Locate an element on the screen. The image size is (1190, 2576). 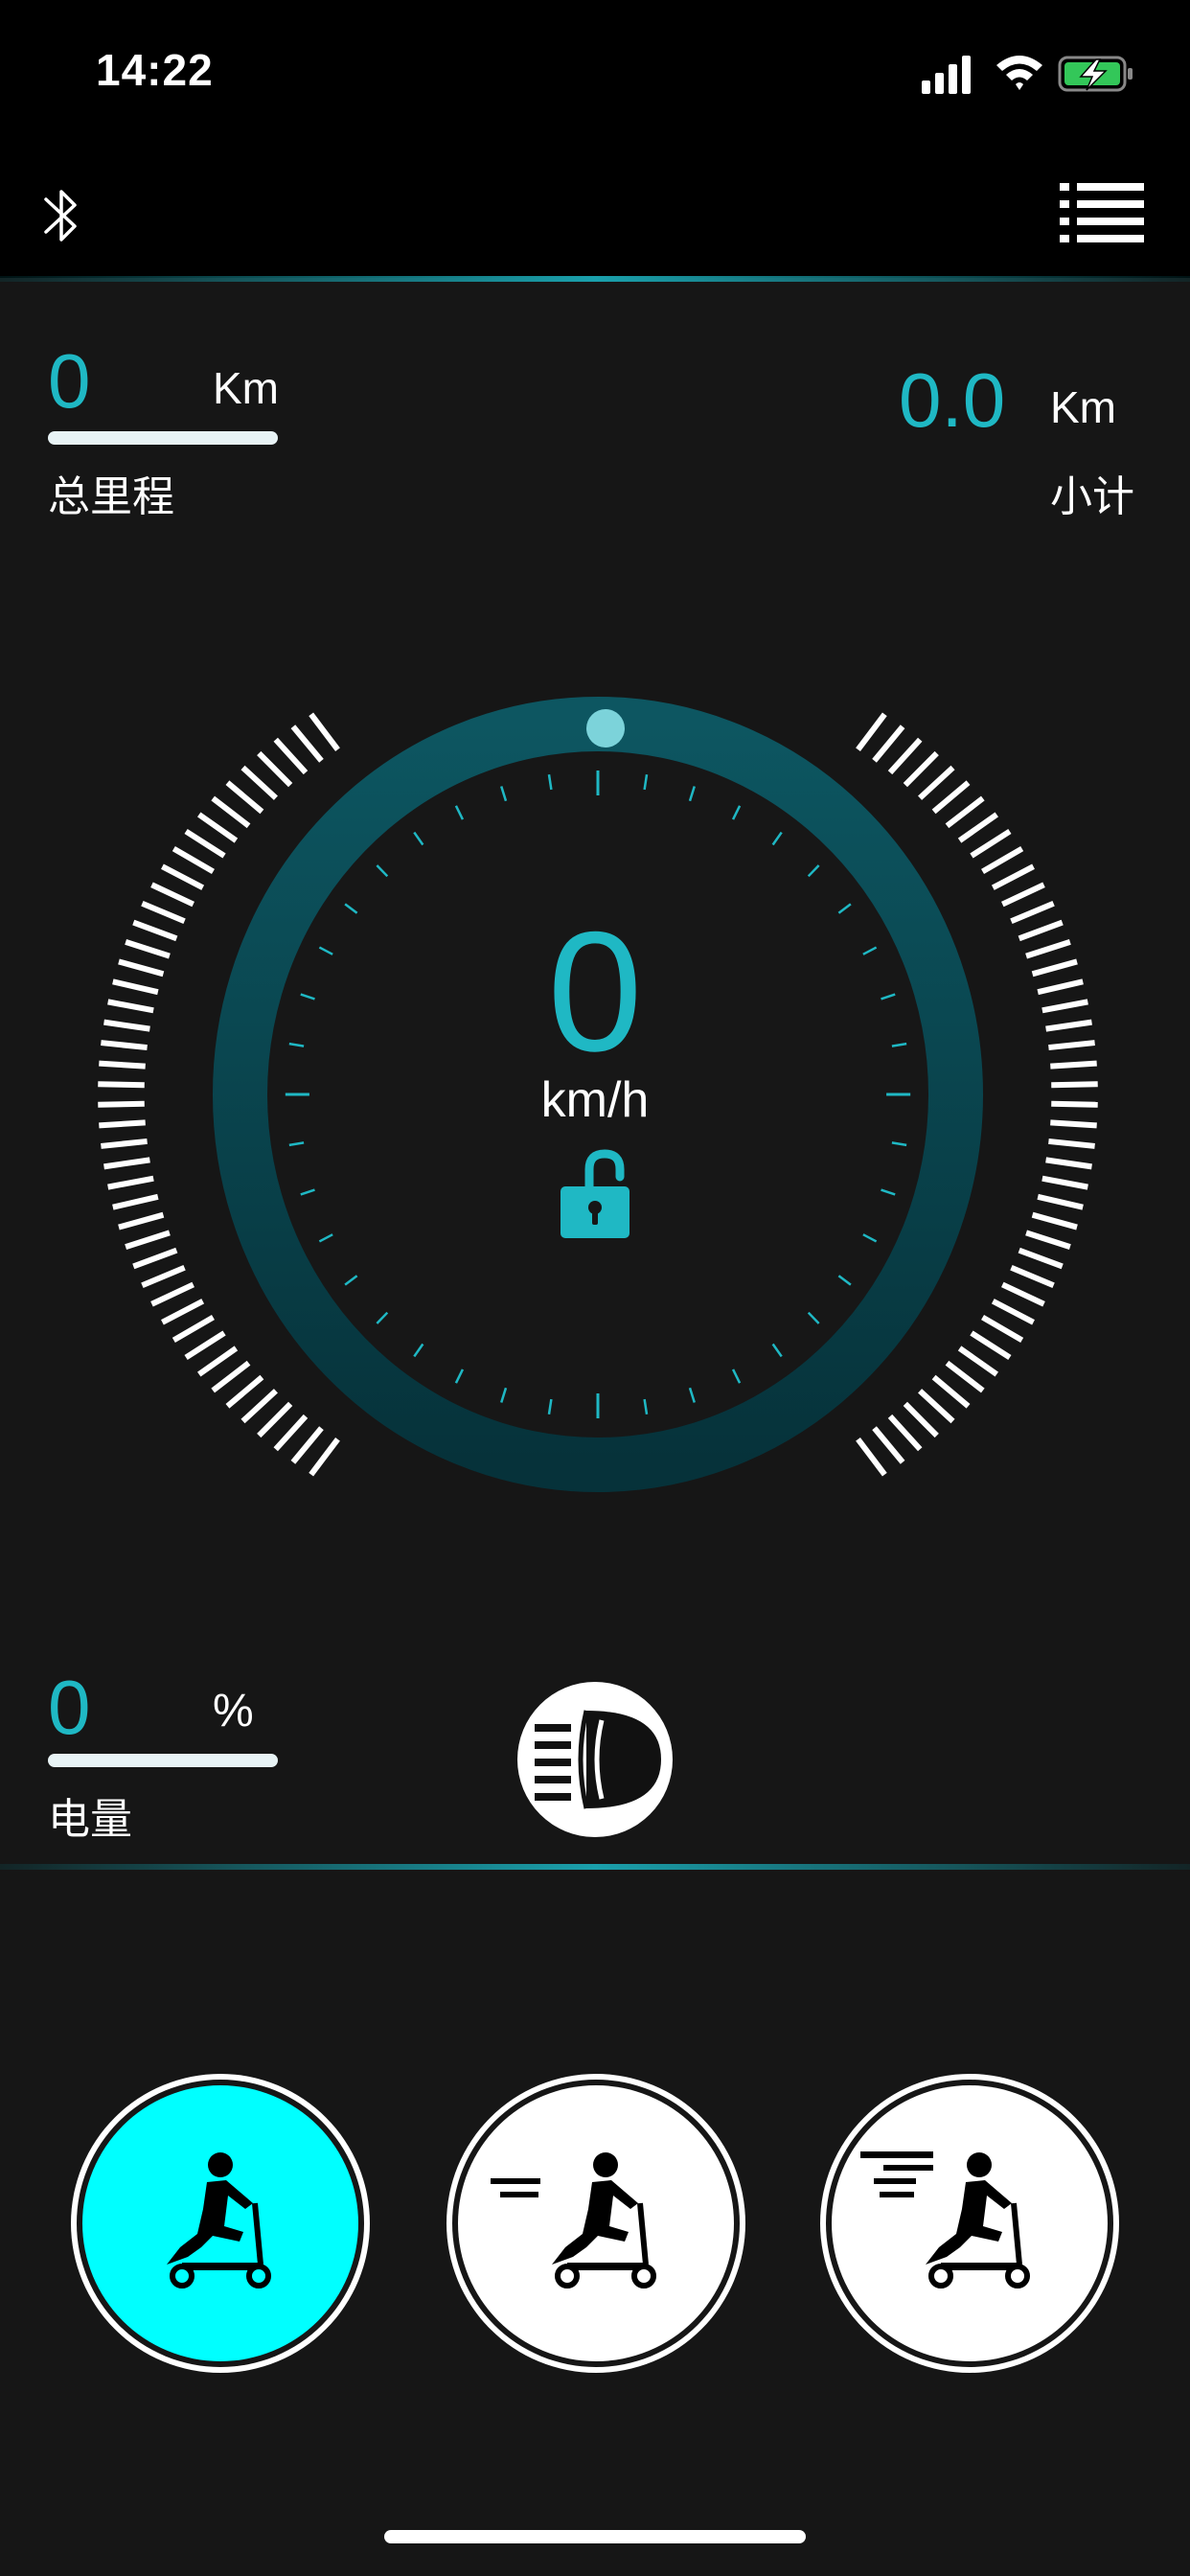
status-time: 14:22 is located at coordinates (155, 70).